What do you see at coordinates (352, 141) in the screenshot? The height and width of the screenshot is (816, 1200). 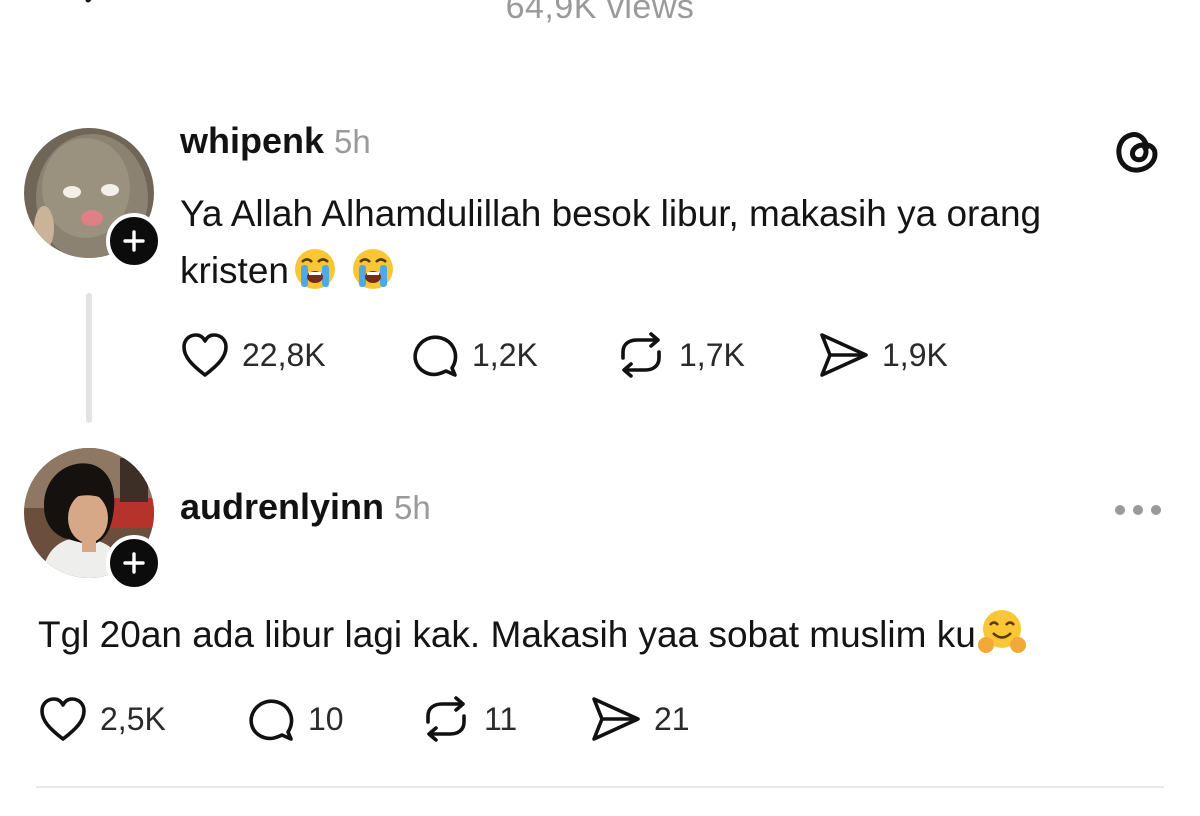 I see `post-time: 5h` at bounding box center [352, 141].